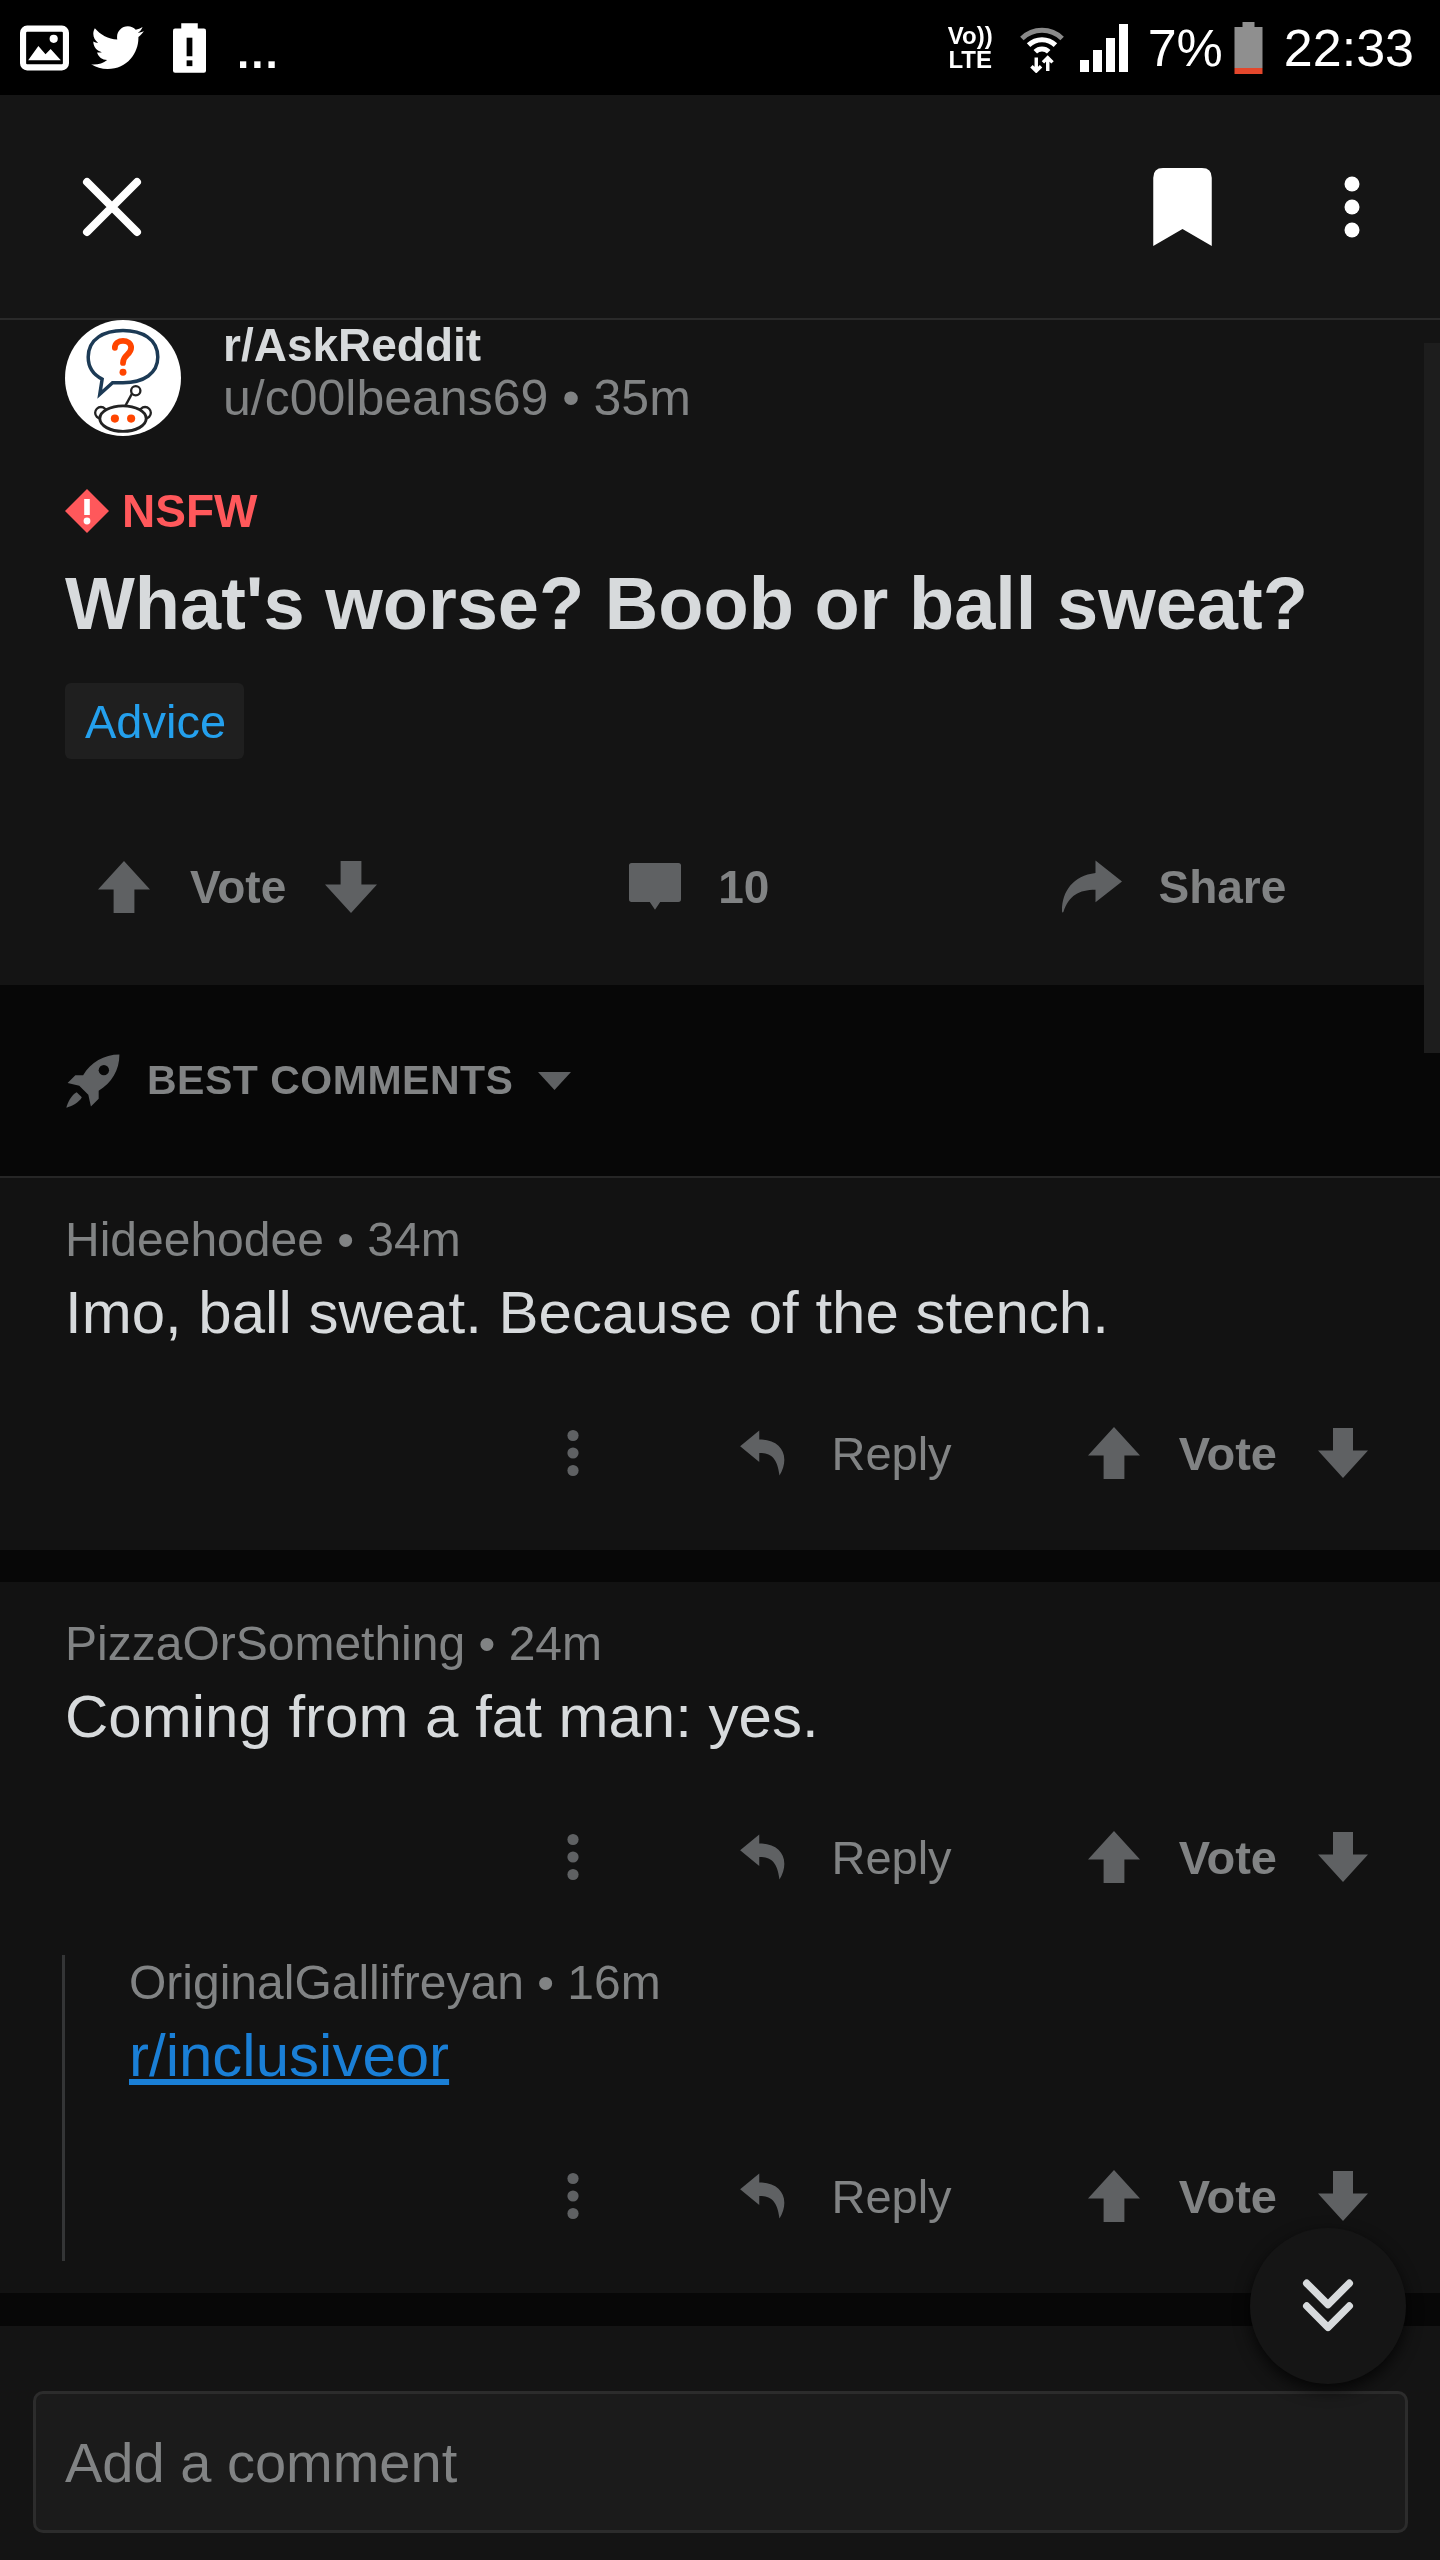 Image resolution: width=1440 pixels, height=2560 pixels. I want to click on comment-byline: OriginalGallifreyan • 16m, so click(395, 1983).